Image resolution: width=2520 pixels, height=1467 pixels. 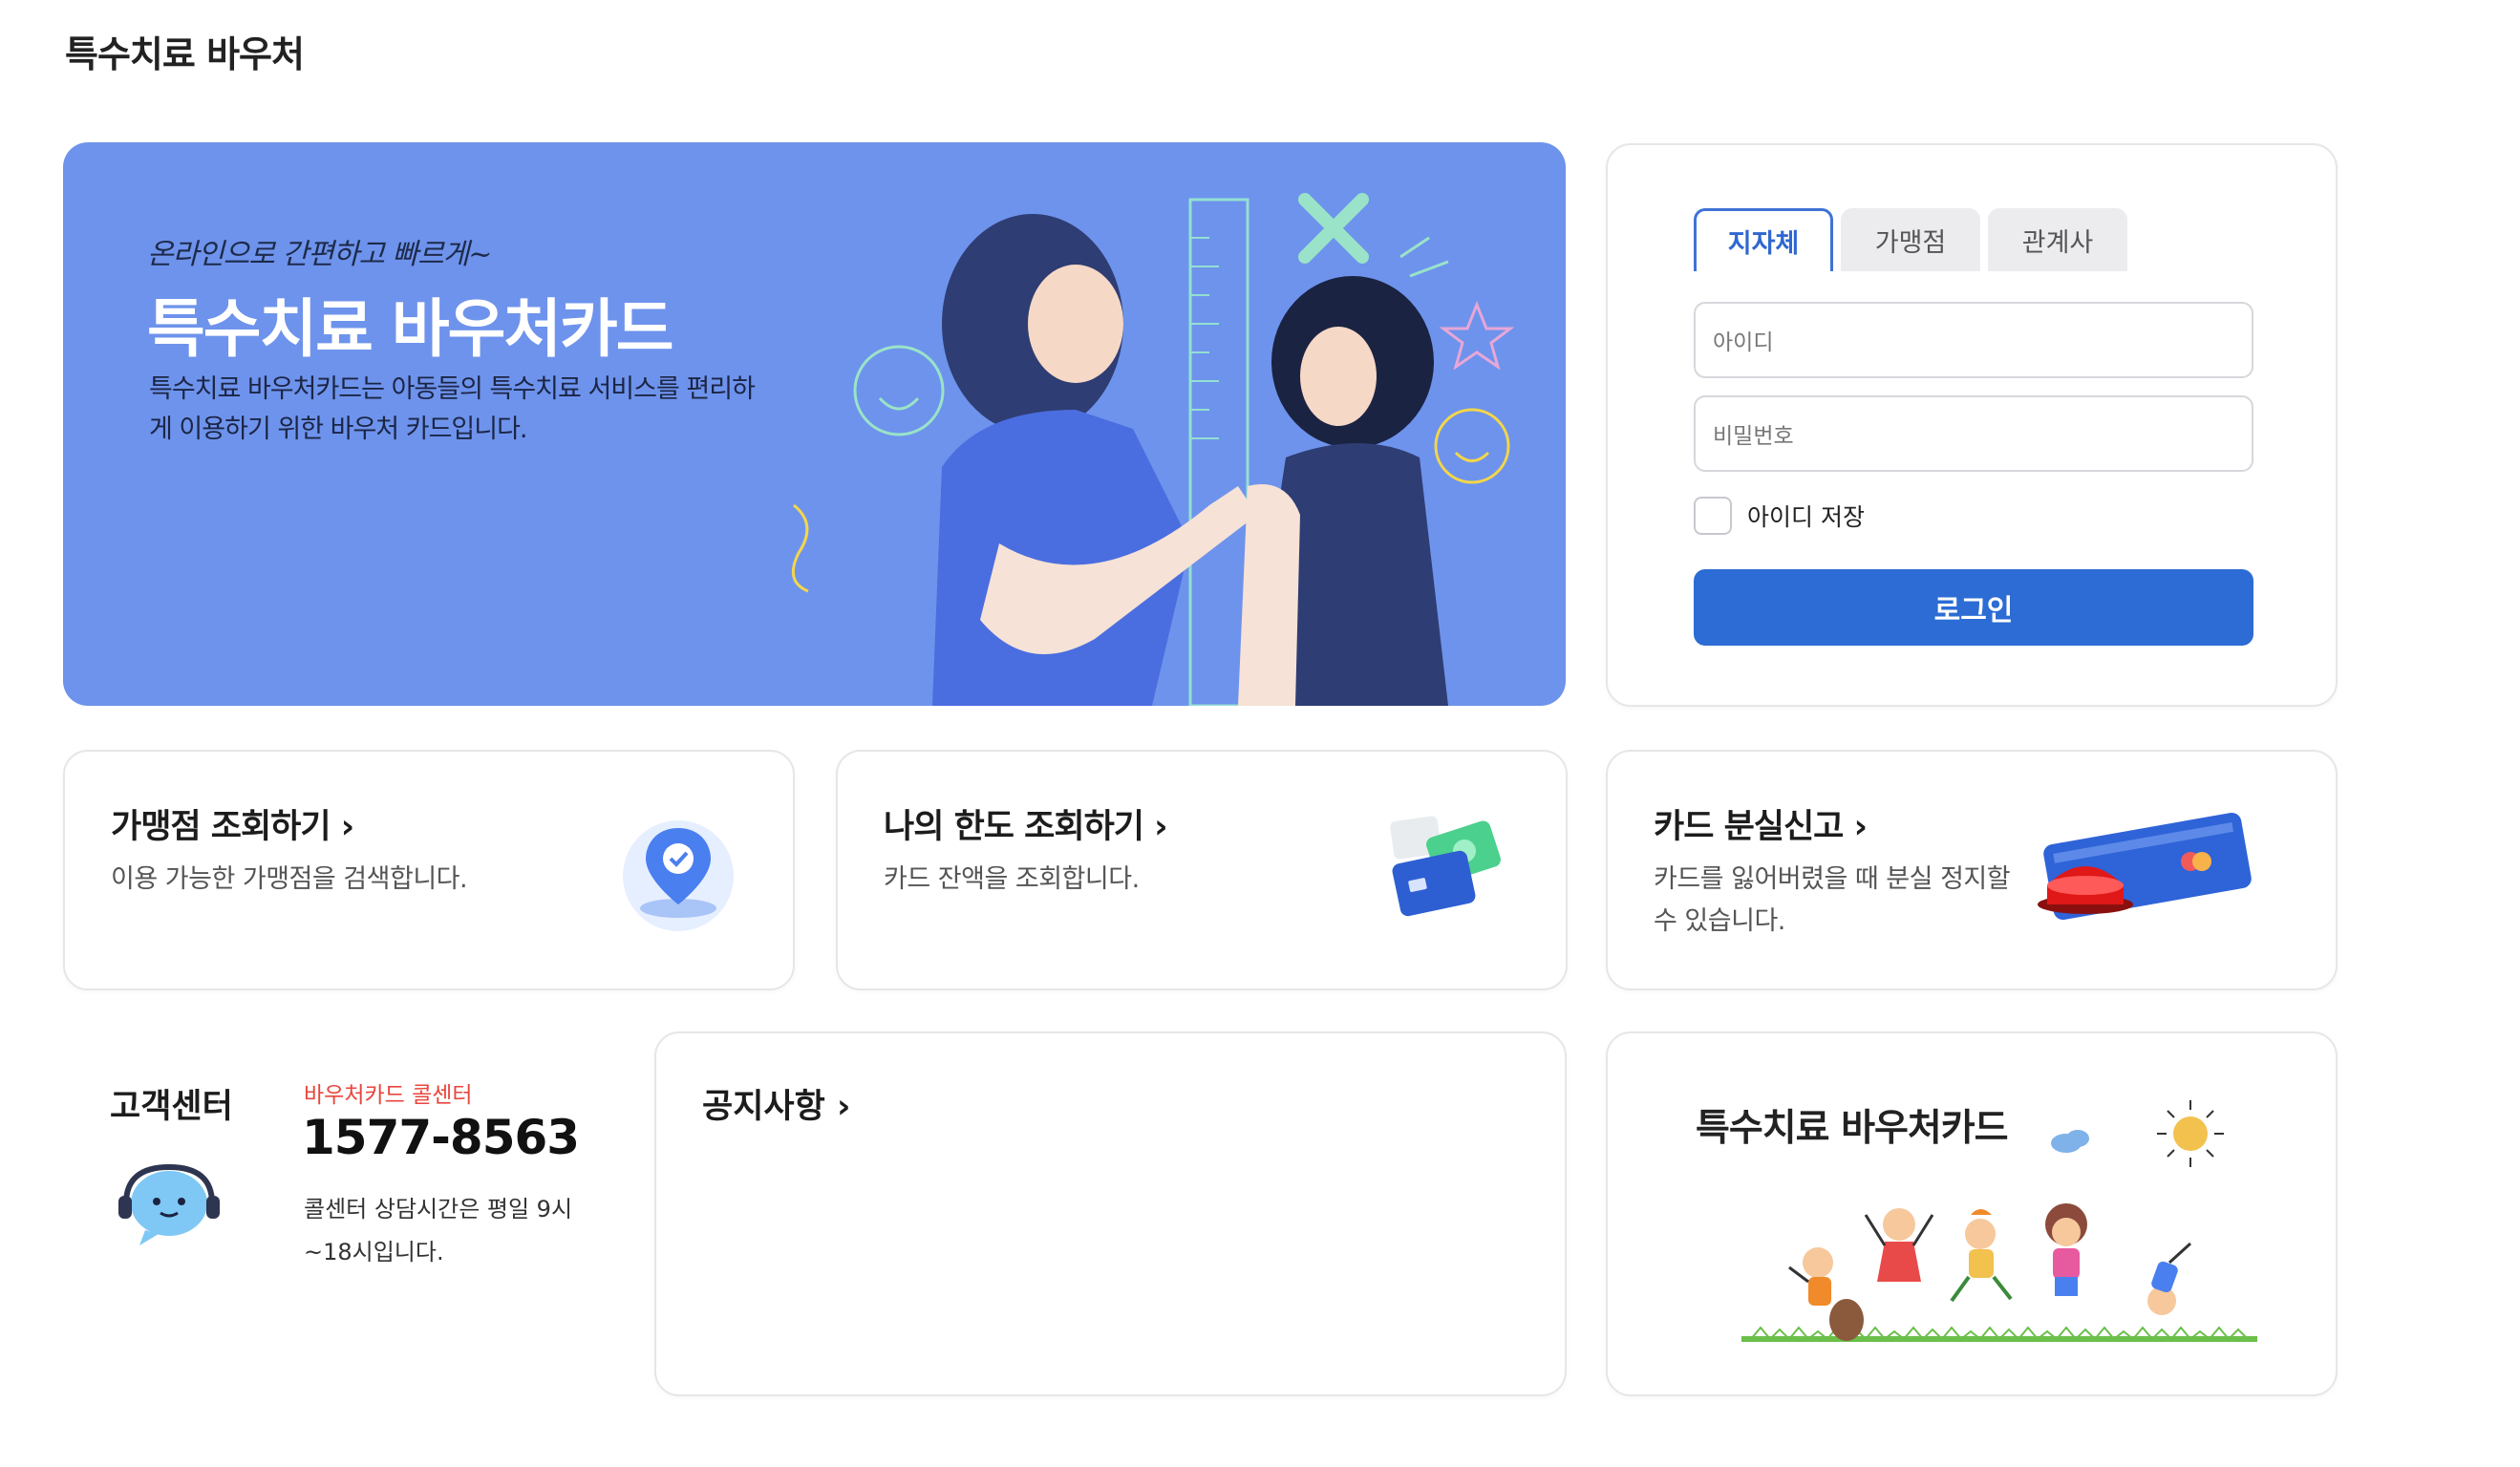 I want to click on page-title: 특수치료 바우처, so click(x=185, y=54).